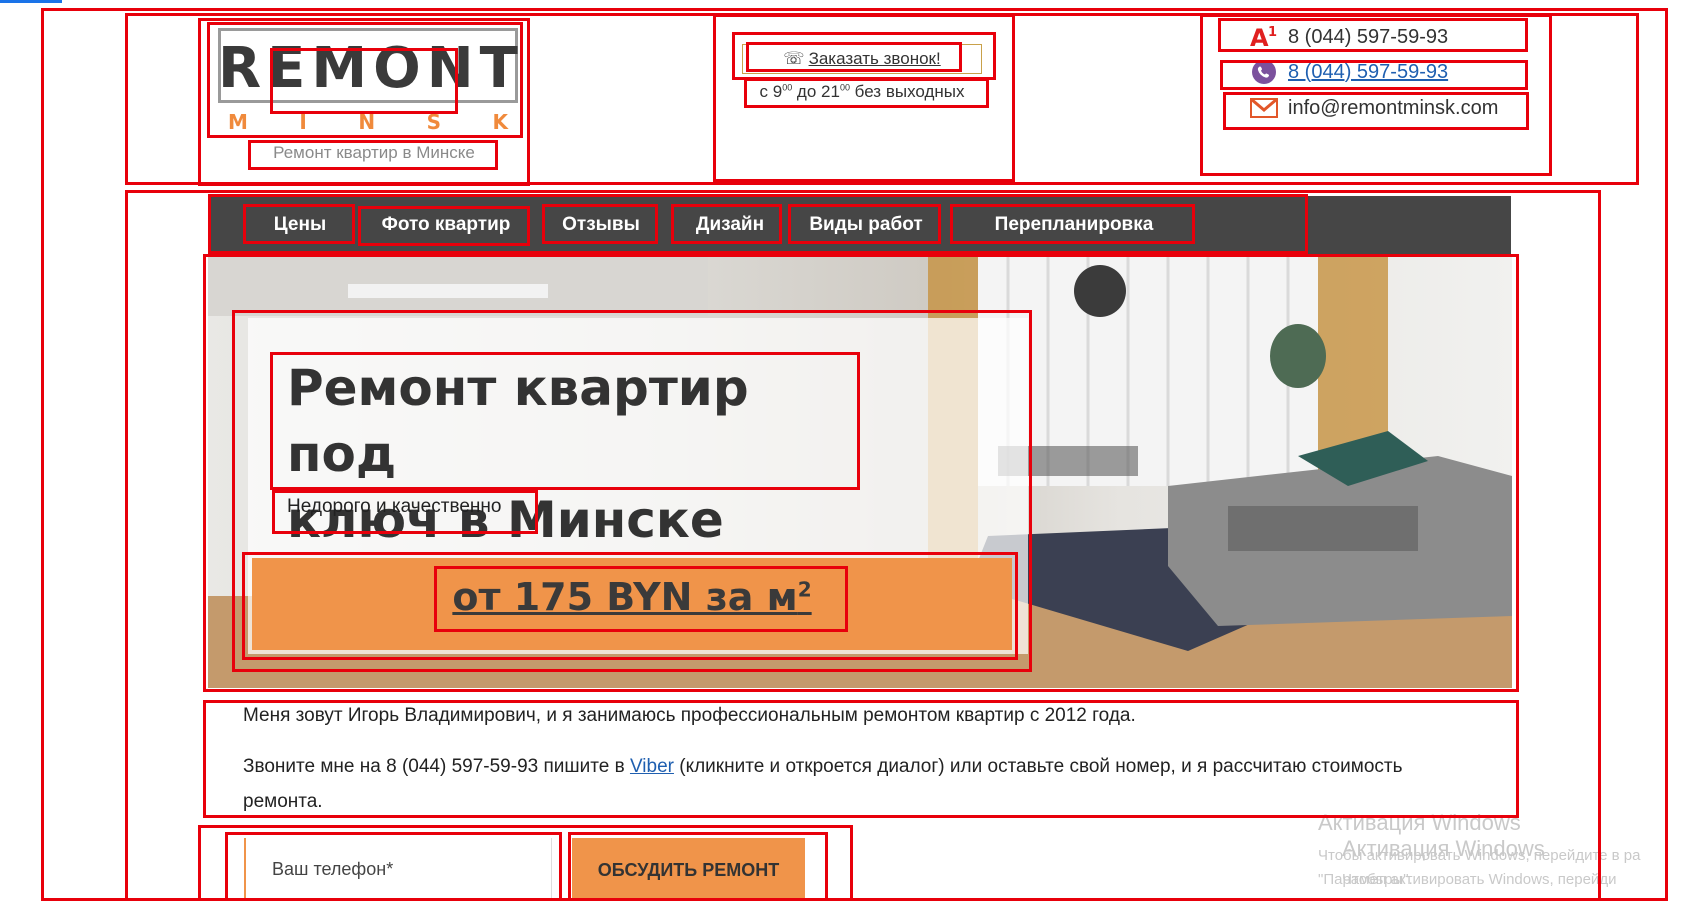  What do you see at coordinates (433, 122) in the screenshot?
I see `logo-city-letter: S` at bounding box center [433, 122].